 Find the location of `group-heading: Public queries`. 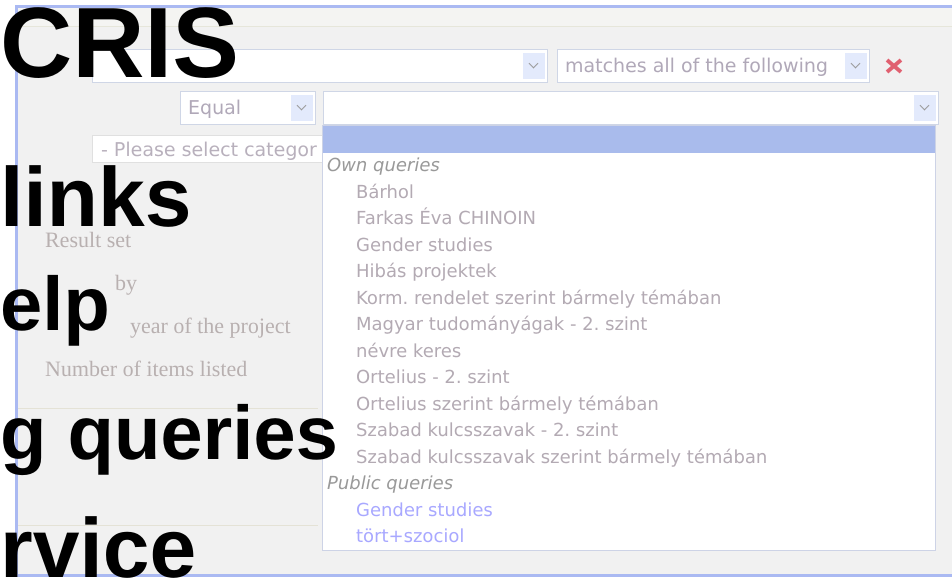

group-heading: Public queries is located at coordinates (390, 484).